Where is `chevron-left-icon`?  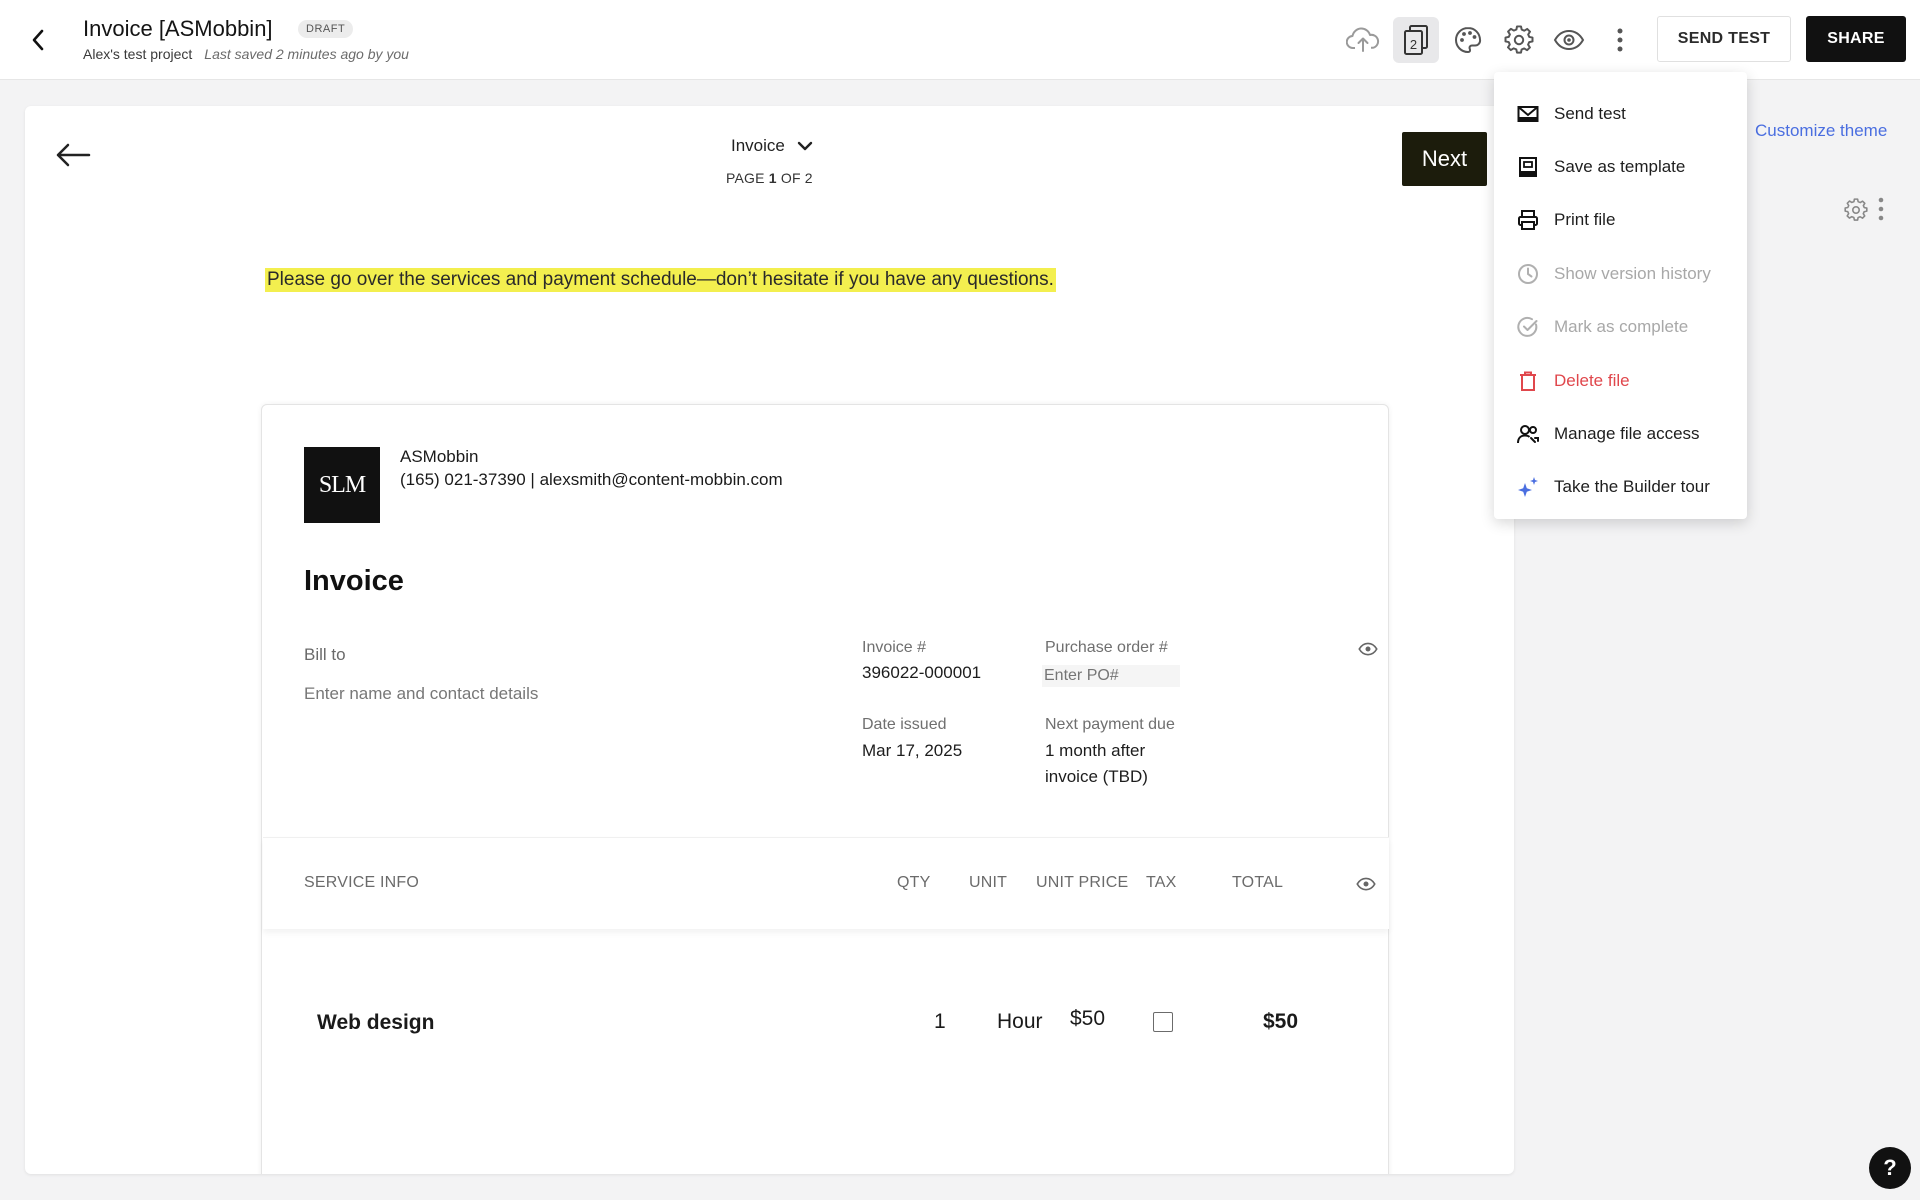
chevron-left-icon is located at coordinates (38, 40).